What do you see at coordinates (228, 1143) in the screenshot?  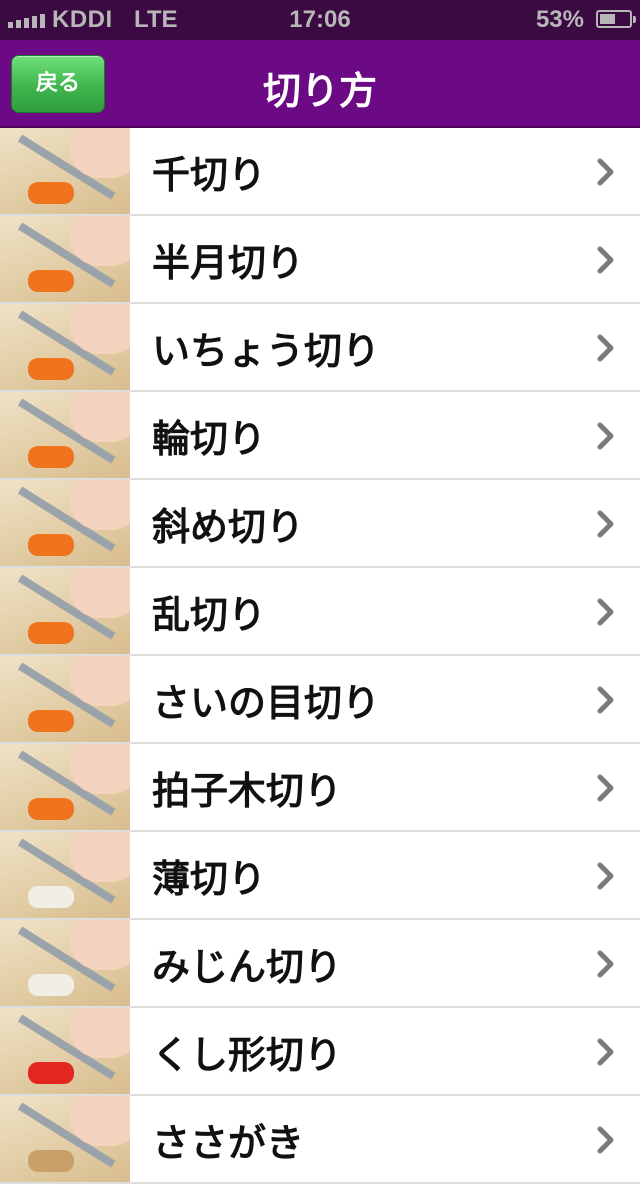 I see `list-item-label: ささがき` at bounding box center [228, 1143].